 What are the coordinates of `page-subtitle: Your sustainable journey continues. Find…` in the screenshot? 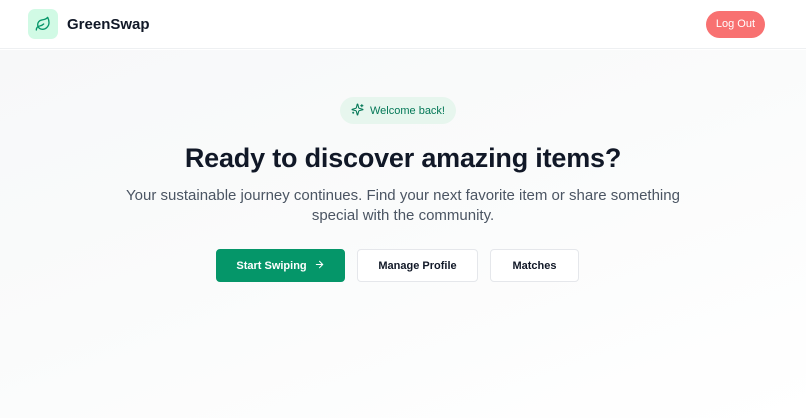 It's located at (403, 205).